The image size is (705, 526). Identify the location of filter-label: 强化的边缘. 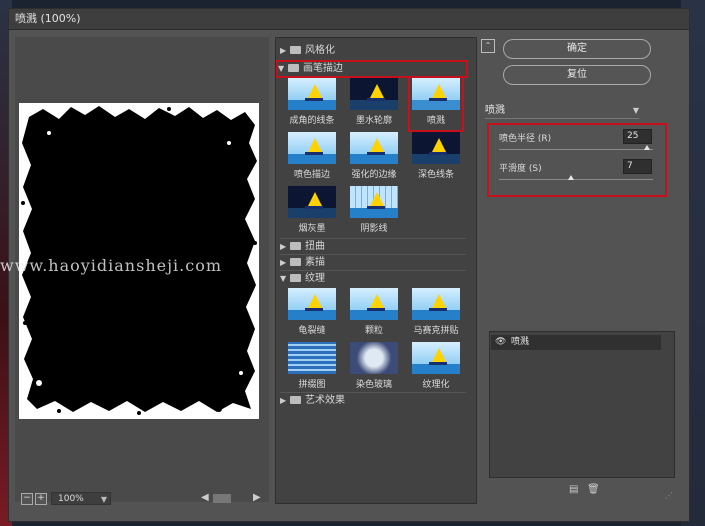
(374, 175).